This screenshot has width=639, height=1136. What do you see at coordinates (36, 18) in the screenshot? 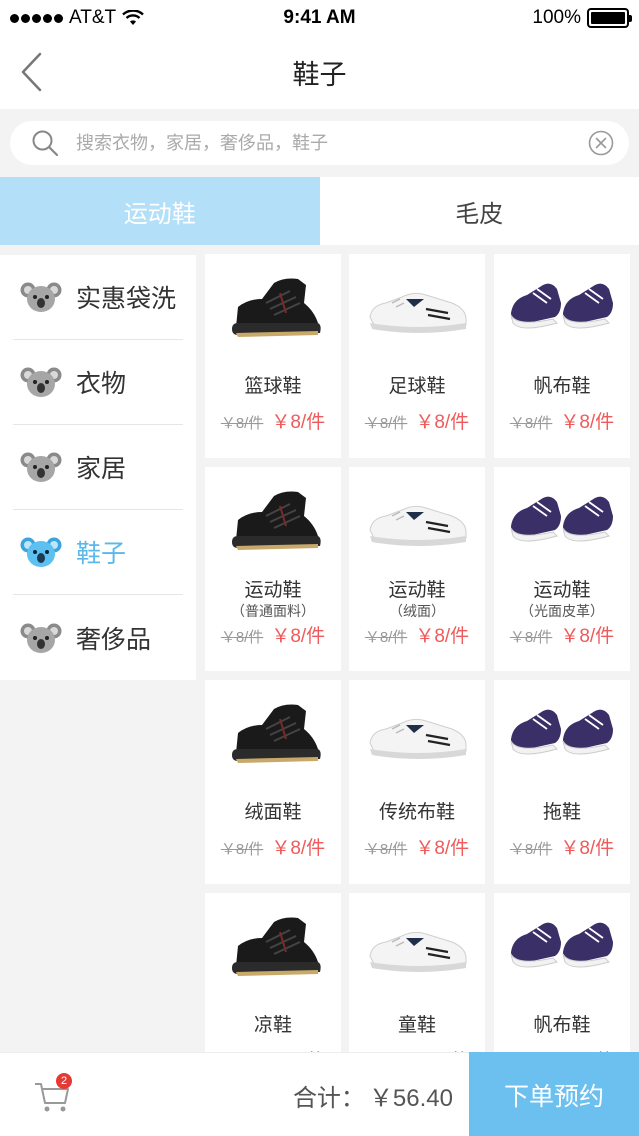
I see `signal-strength-icon` at bounding box center [36, 18].